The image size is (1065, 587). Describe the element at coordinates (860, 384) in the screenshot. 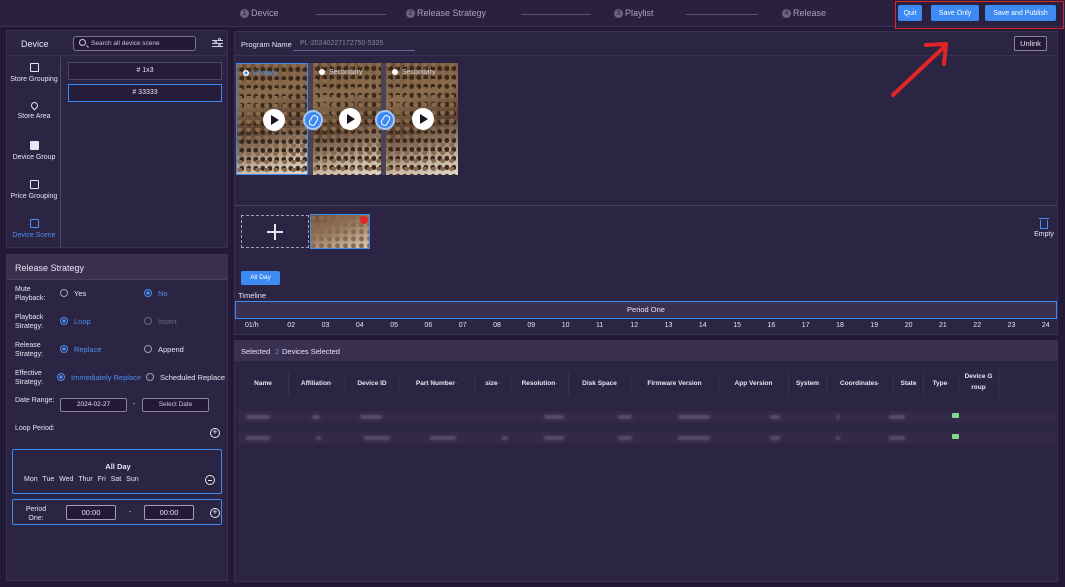

I see `column-header: Coordinates-` at that location.